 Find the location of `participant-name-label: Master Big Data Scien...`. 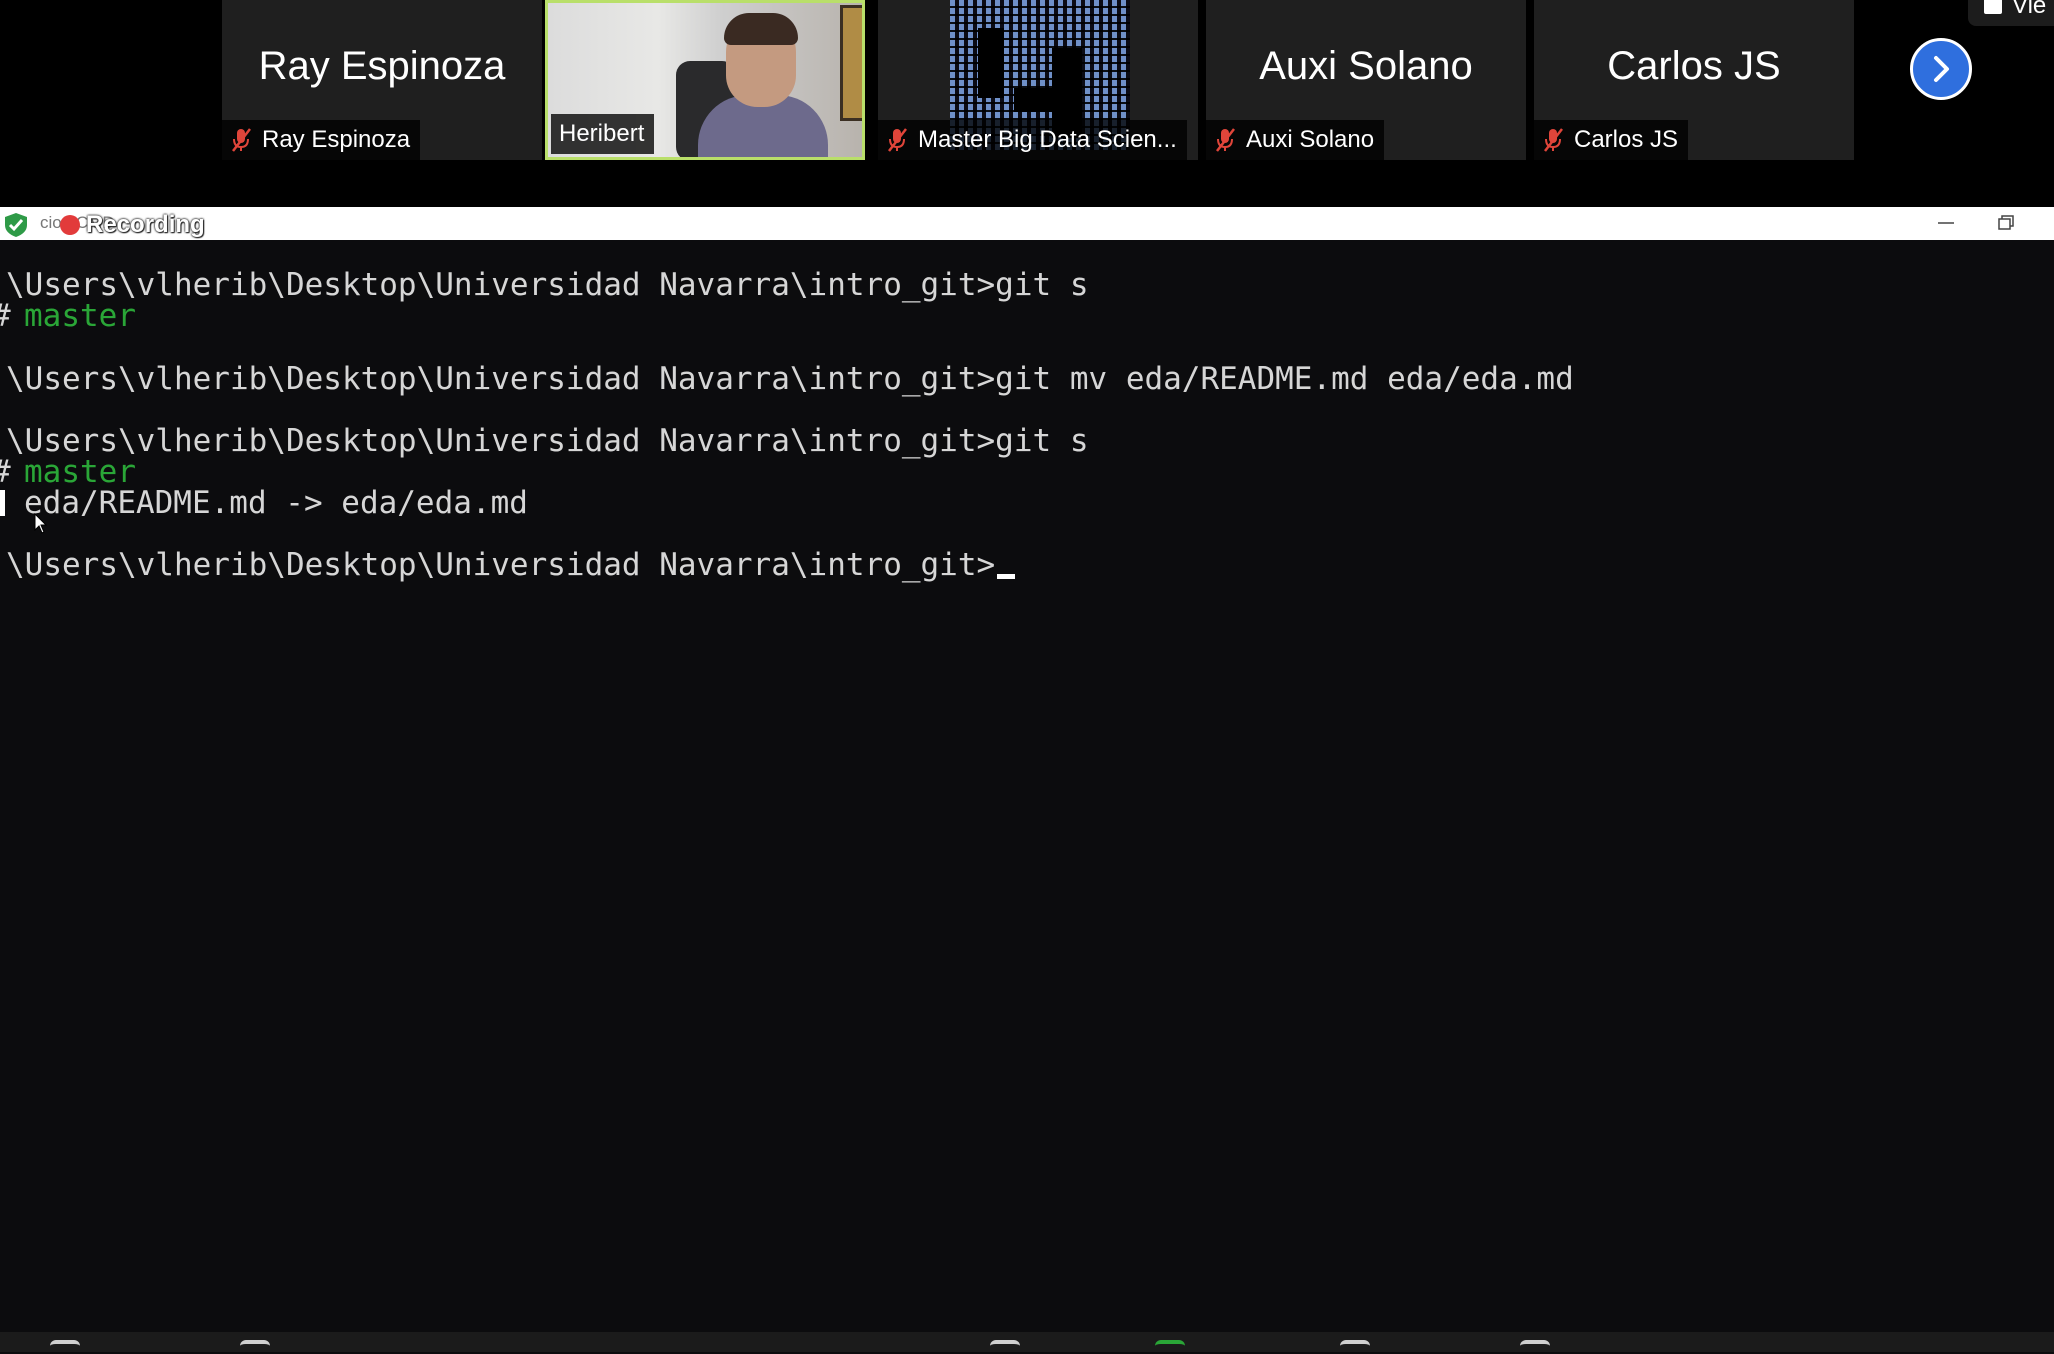

participant-name-label: Master Big Data Scien... is located at coordinates (1047, 139).